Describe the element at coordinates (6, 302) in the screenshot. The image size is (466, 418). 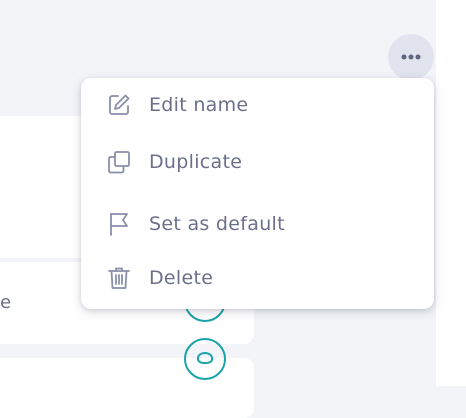
I see `card-title-fragment: e` at that location.